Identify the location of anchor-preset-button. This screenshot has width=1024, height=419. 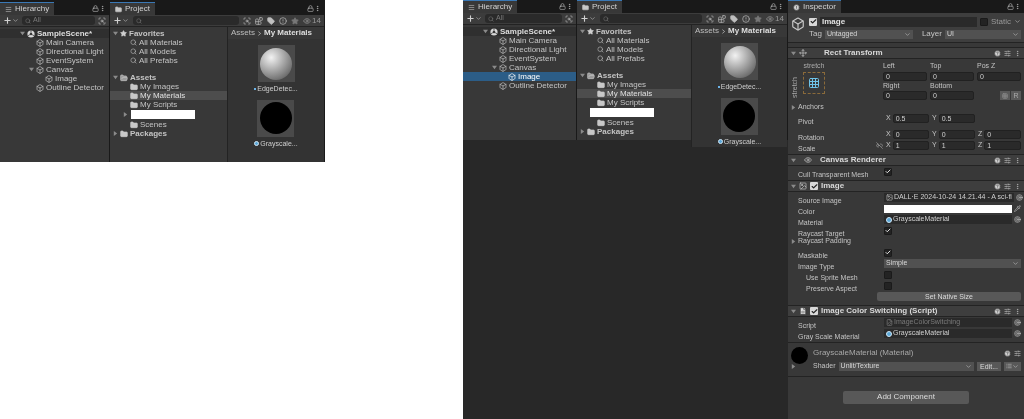
(814, 82).